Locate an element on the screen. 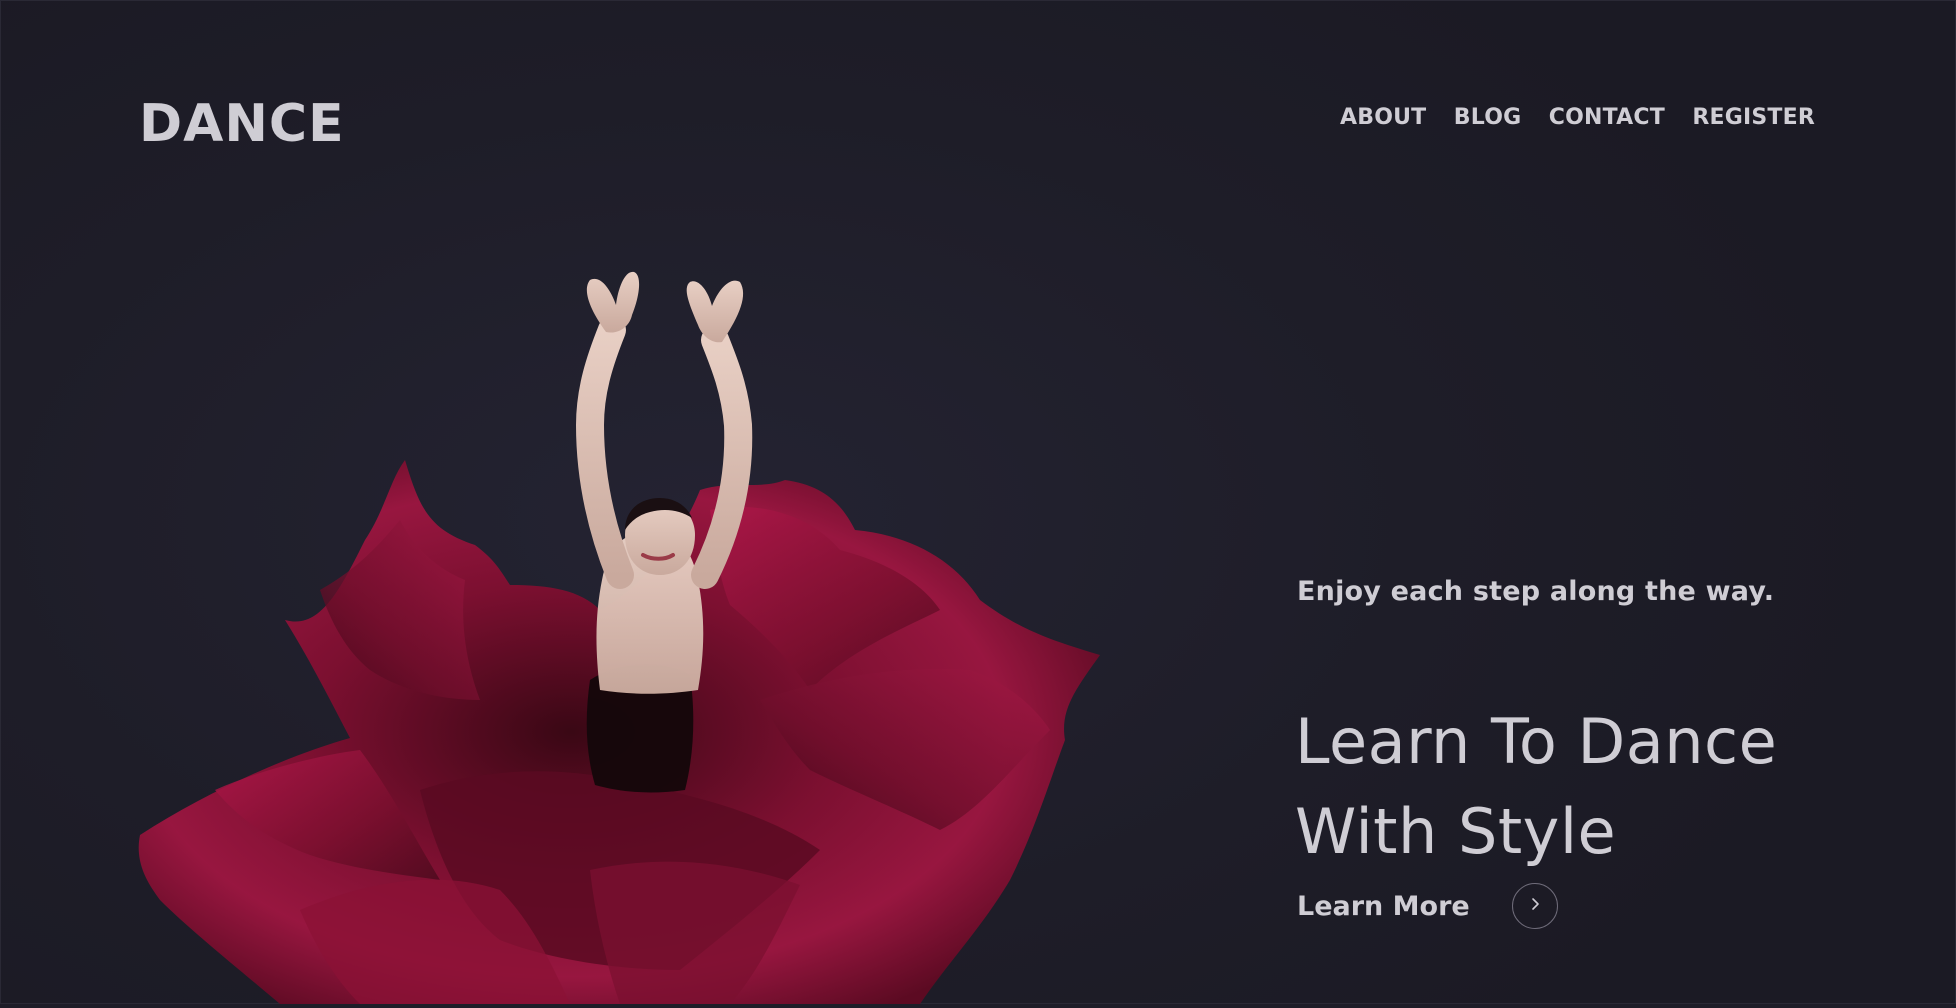  hero-tagline: Enjoy each step along the way. is located at coordinates (1536, 591).